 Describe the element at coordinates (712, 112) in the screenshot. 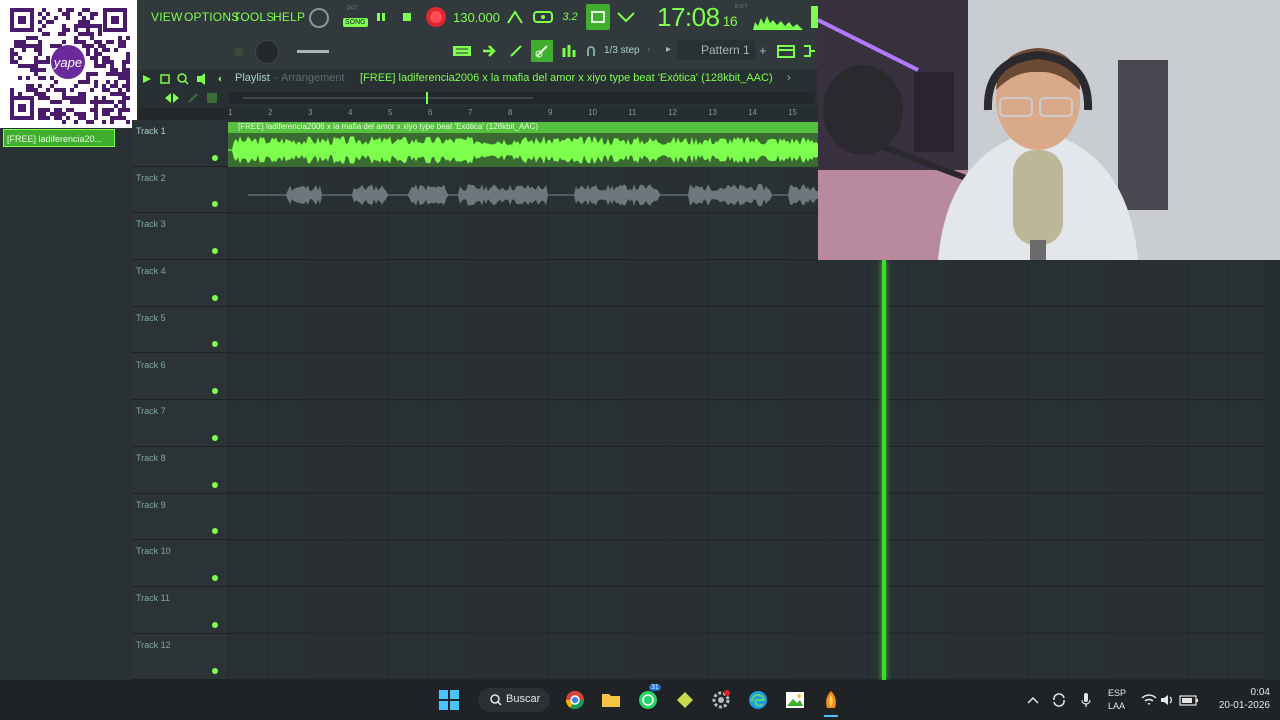

I see `ruler-tick: 13` at that location.